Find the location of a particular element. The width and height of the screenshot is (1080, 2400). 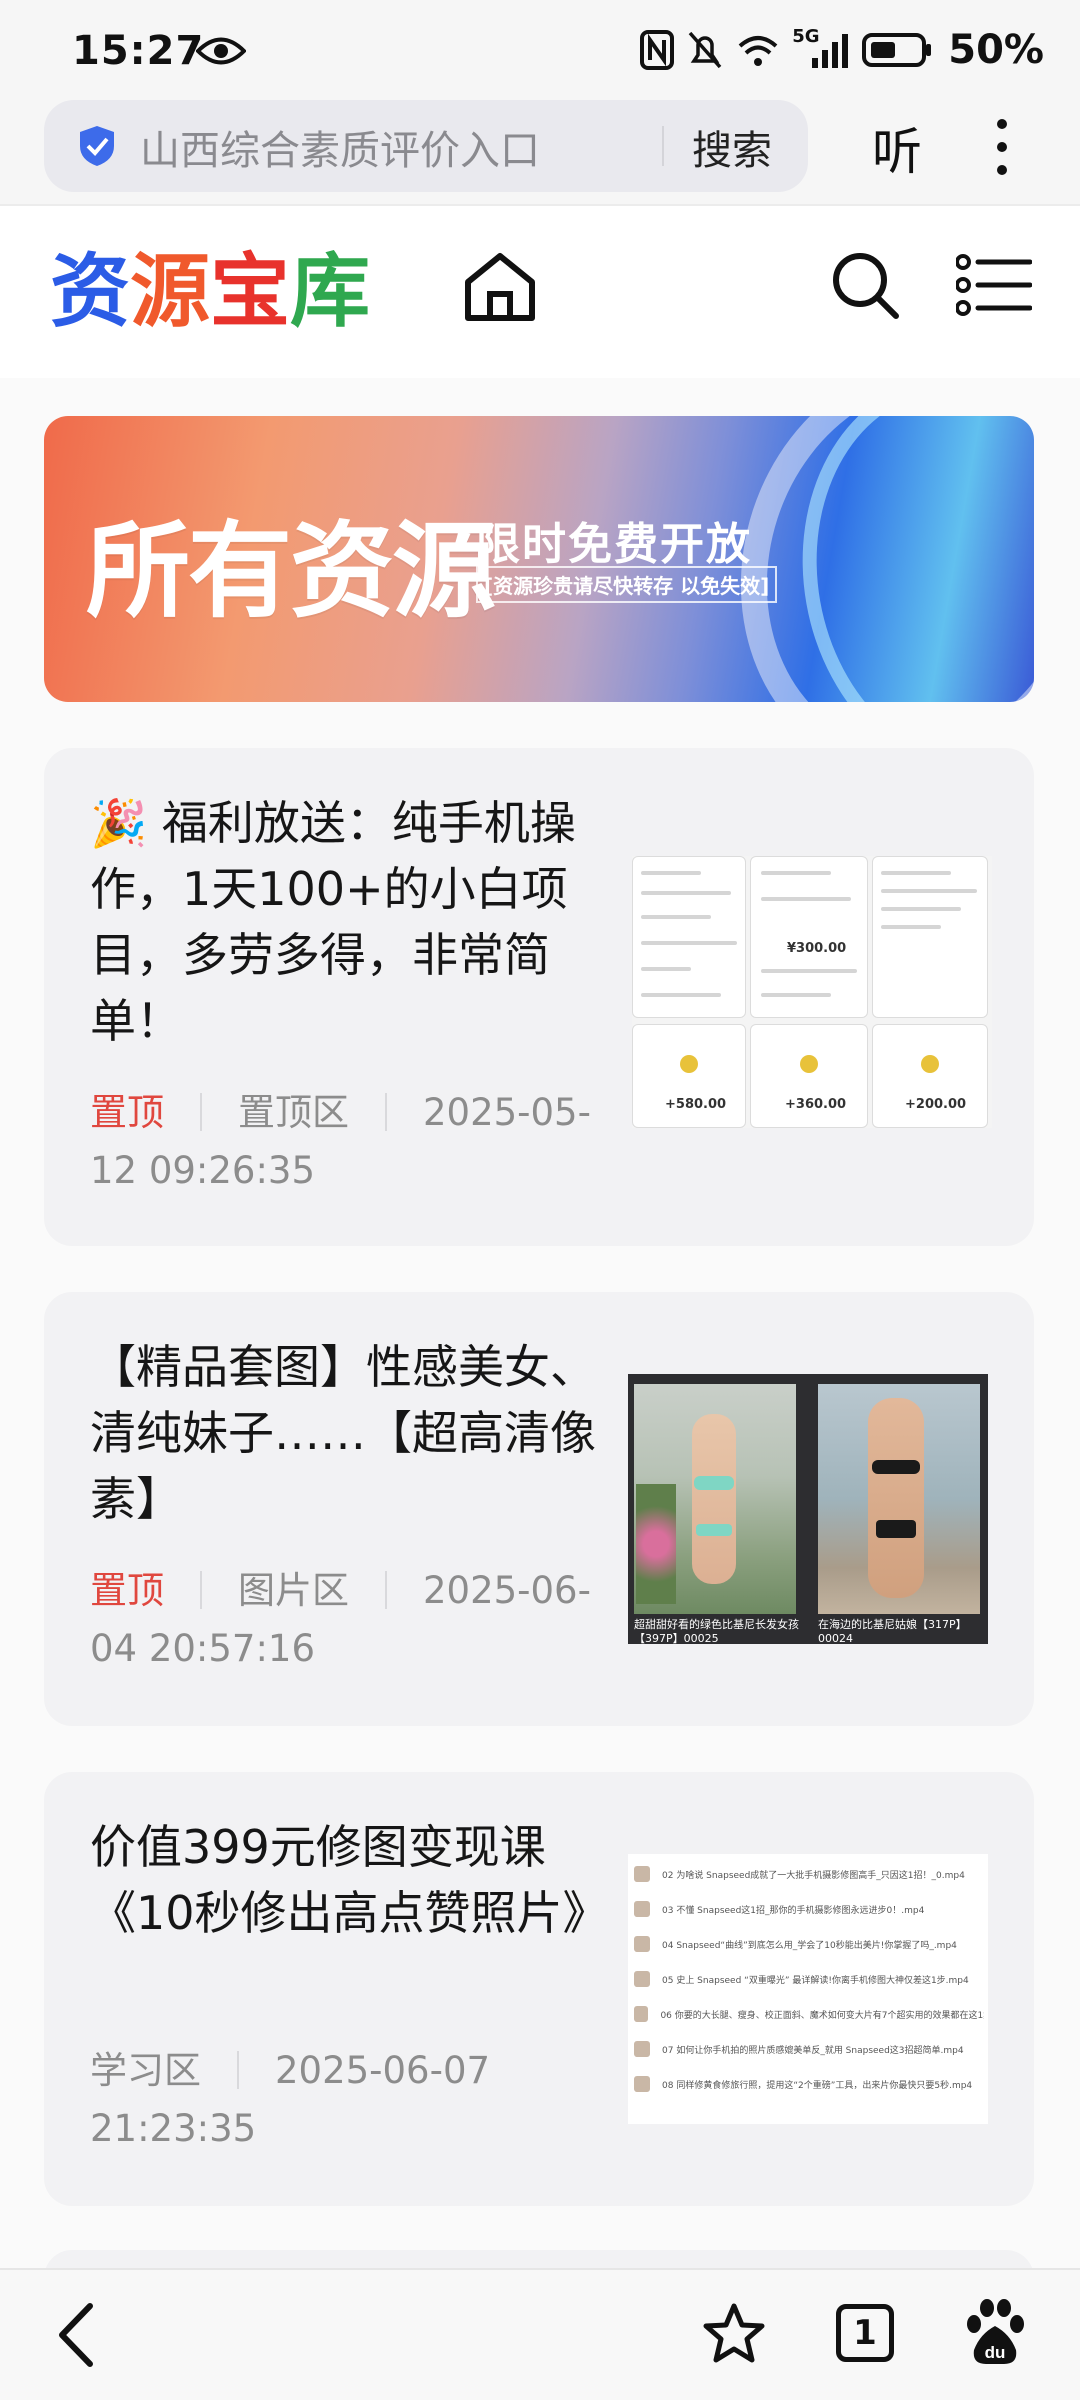

status-bar: 15:27 5G 50% is located at coordinates (540, 50).